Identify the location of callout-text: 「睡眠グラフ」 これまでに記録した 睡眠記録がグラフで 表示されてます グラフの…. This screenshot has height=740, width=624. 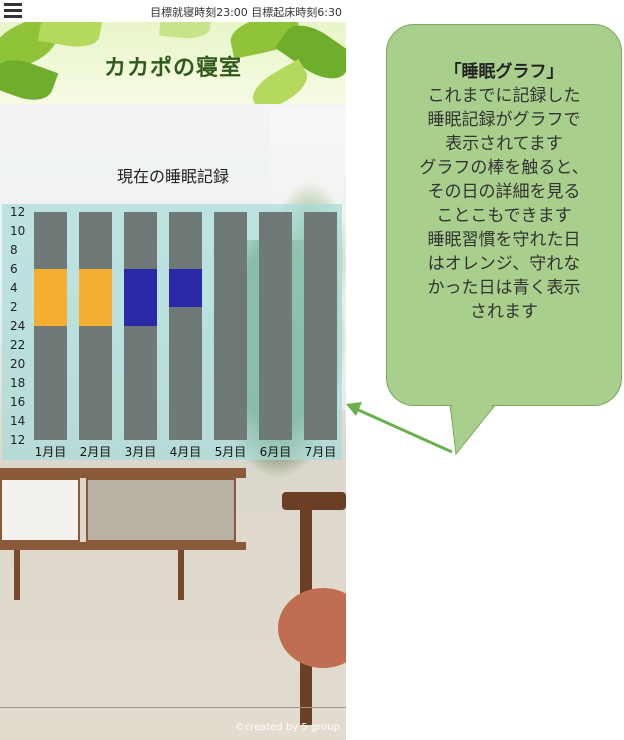
(504, 192).